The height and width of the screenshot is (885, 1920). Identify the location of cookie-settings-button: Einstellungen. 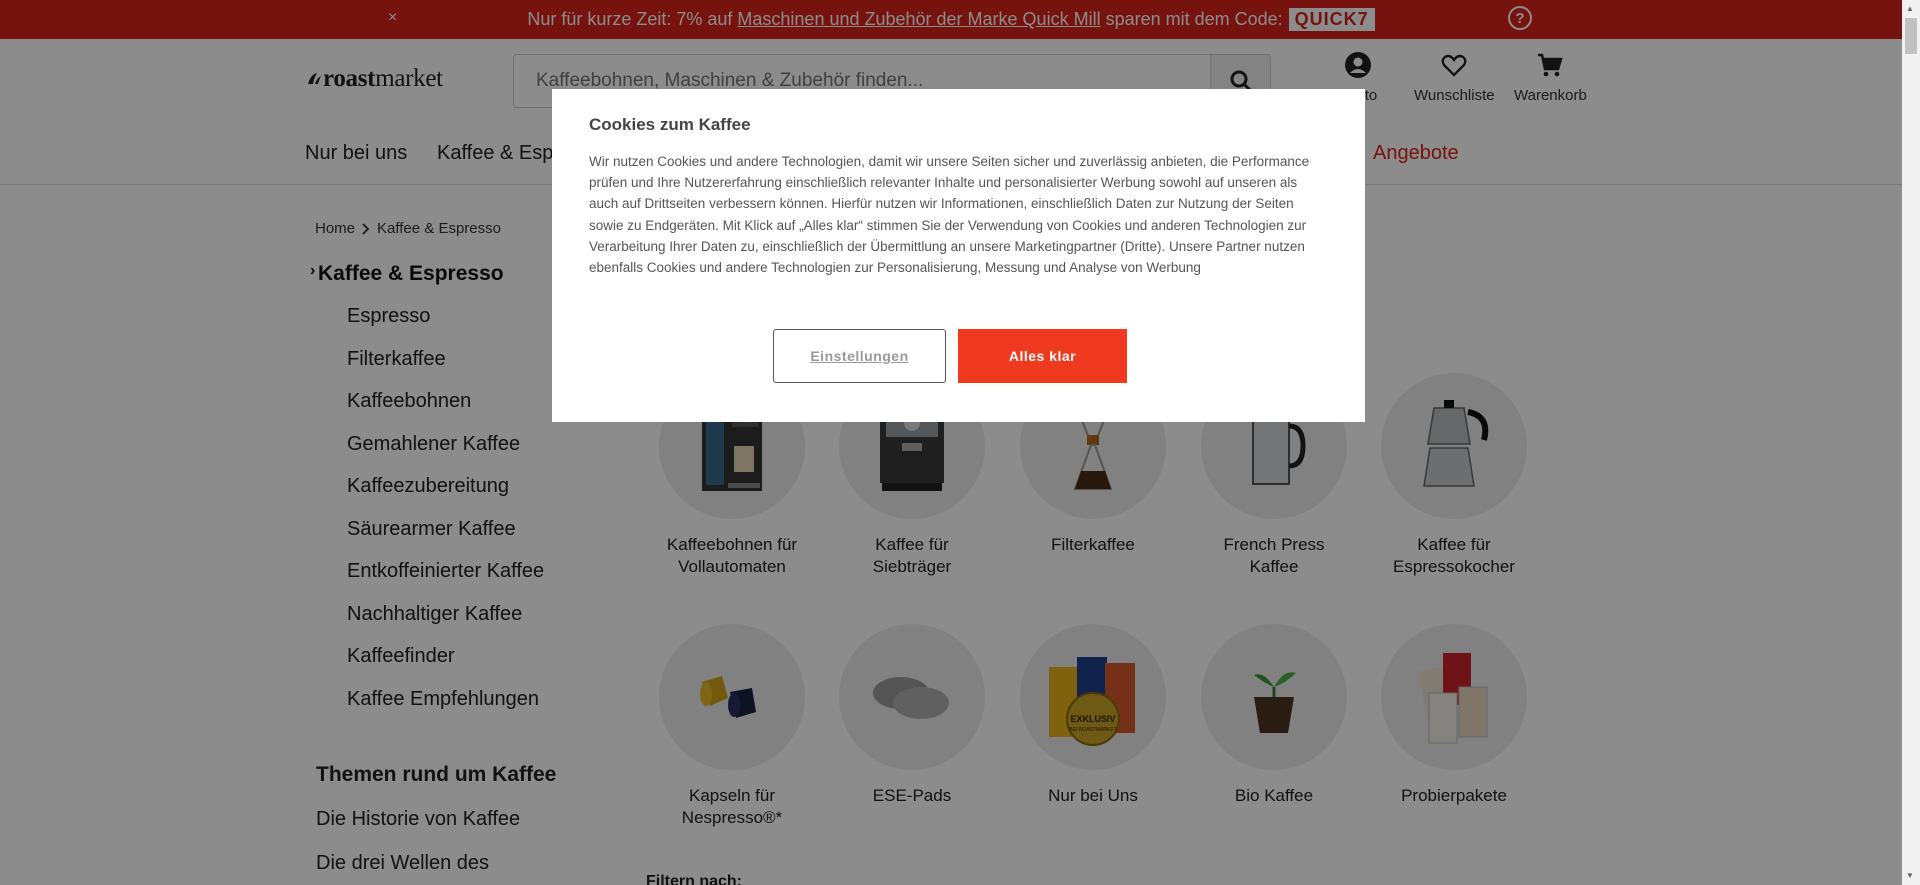
(859, 356).